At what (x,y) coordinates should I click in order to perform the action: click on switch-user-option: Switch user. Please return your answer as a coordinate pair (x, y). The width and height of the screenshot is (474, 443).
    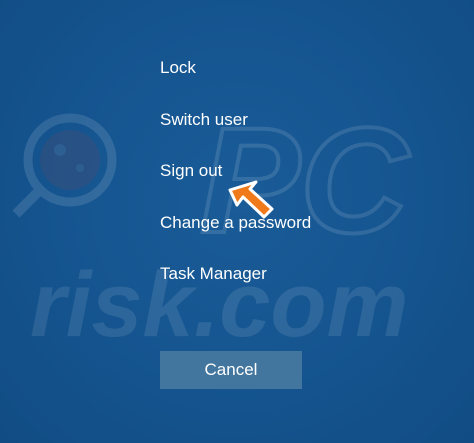
    Looking at the image, I should click on (290, 120).